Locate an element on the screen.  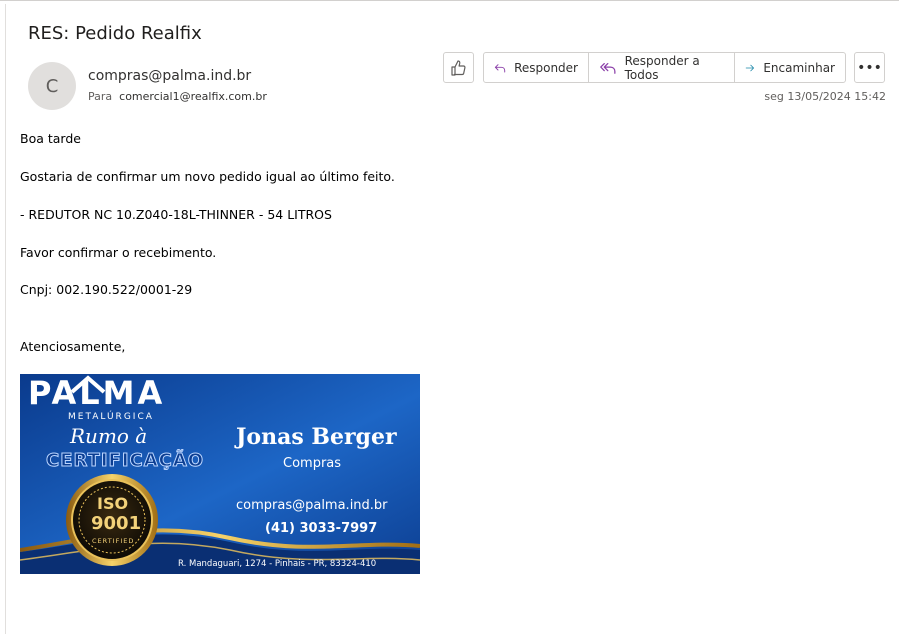
like-button is located at coordinates (458, 67).